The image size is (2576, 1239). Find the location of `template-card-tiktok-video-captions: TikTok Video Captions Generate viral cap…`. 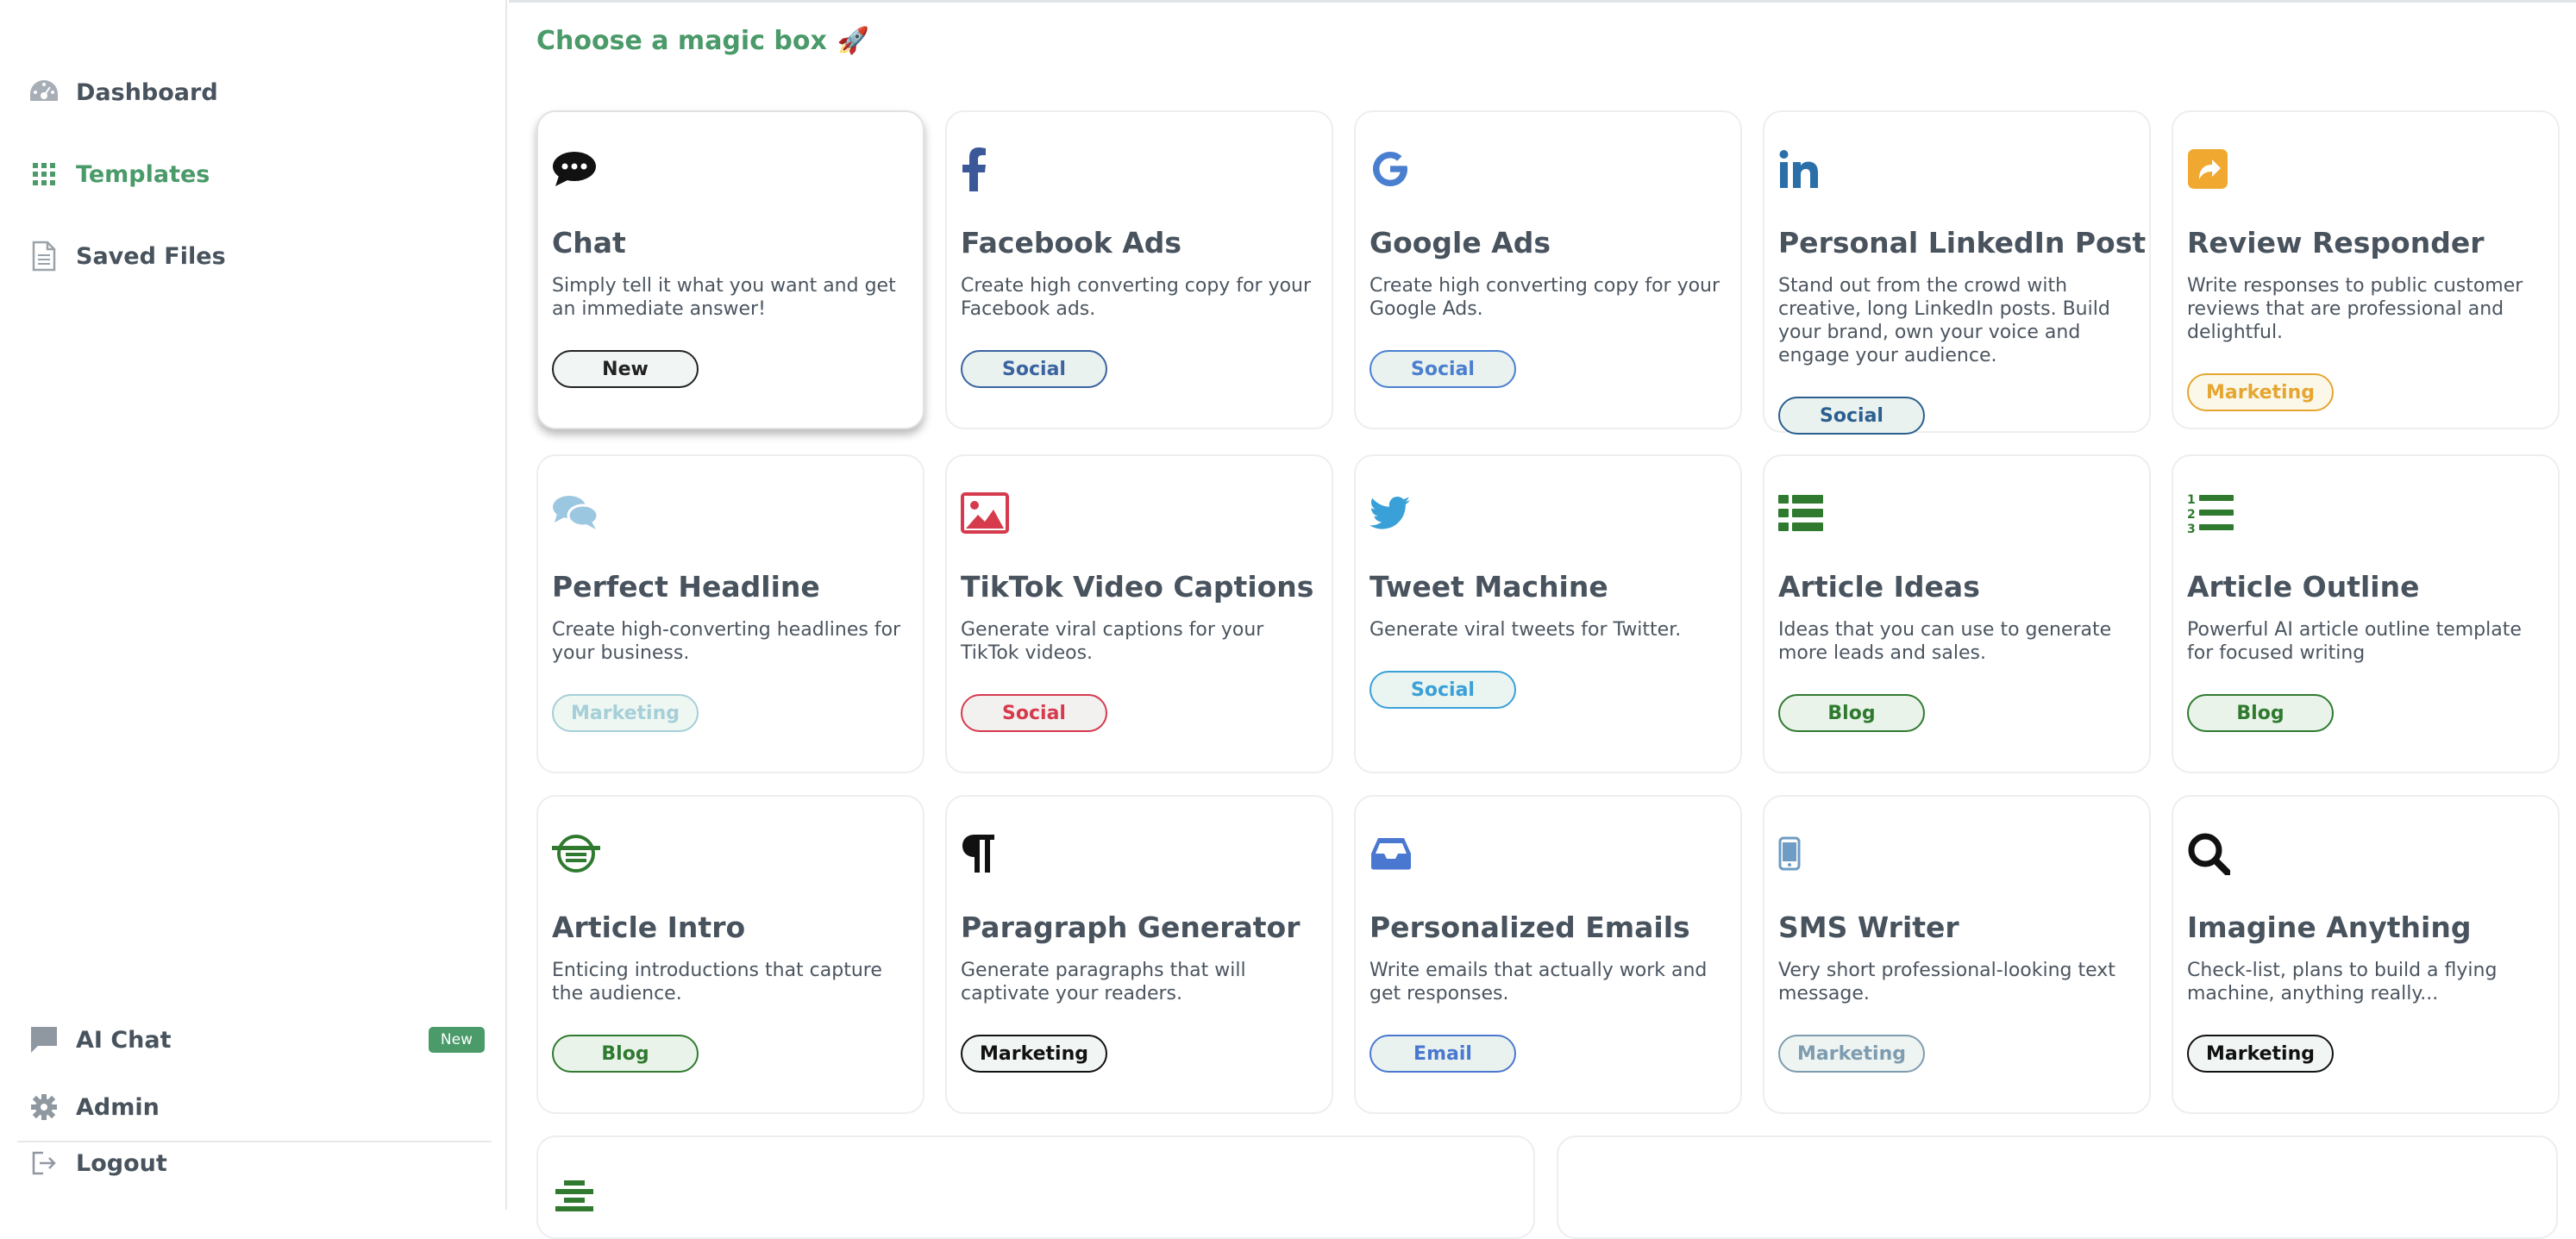

template-card-tiktok-video-captions: TikTok Video Captions Generate viral cap… is located at coordinates (1139, 613).